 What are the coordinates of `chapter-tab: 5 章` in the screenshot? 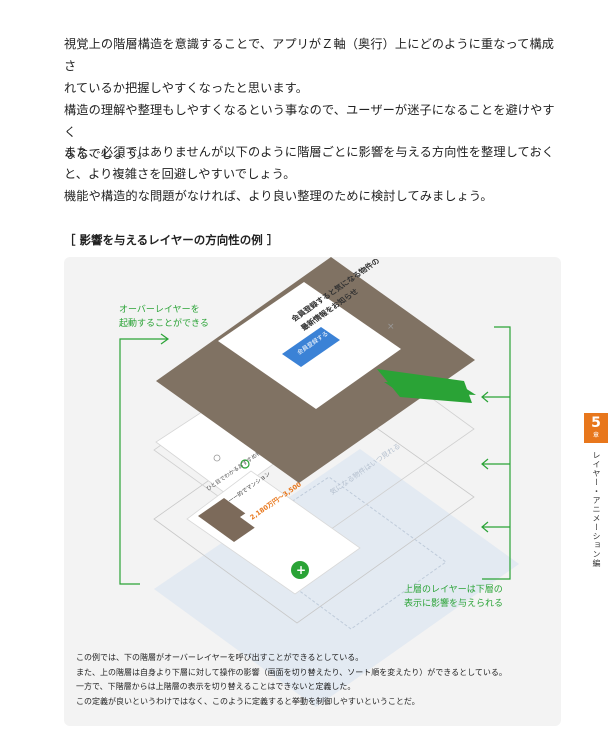 It's located at (596, 428).